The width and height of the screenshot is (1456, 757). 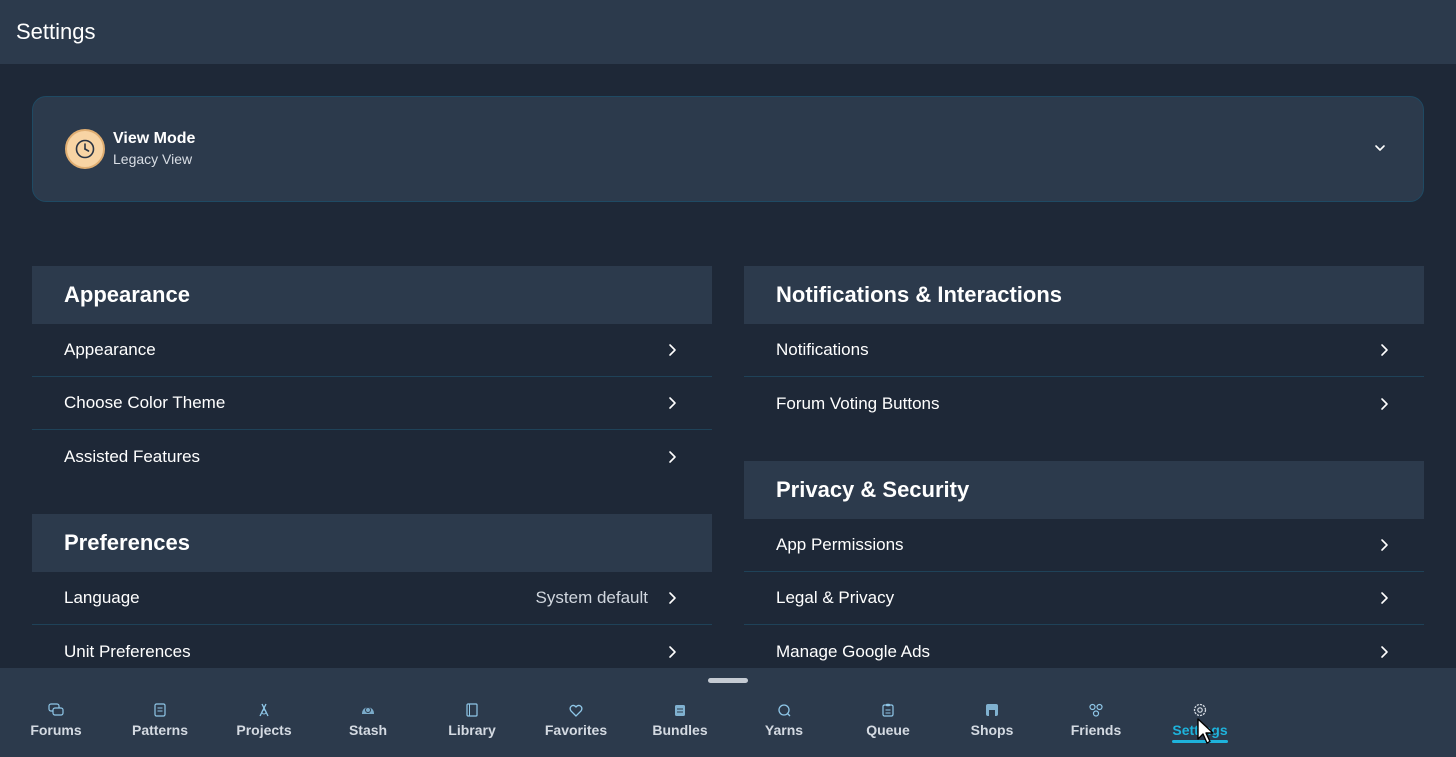 I want to click on section-header: Notifications & Interactions, so click(x=1084, y=295).